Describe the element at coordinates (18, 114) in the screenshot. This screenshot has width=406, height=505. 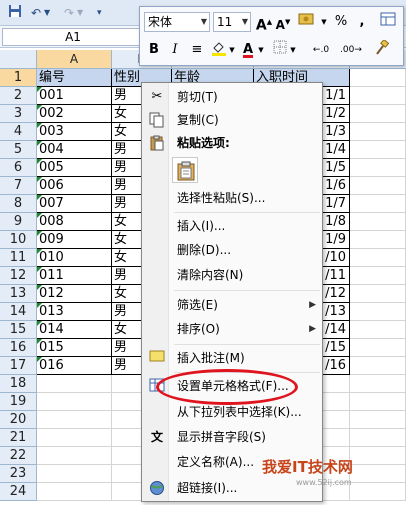
I see `row-header: 3` at that location.